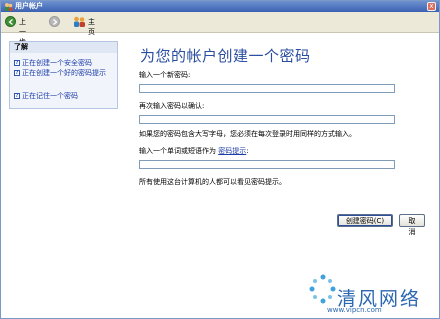 The image size is (440, 319). Describe the element at coordinates (267, 119) in the screenshot. I see `confirm-password-field` at that location.